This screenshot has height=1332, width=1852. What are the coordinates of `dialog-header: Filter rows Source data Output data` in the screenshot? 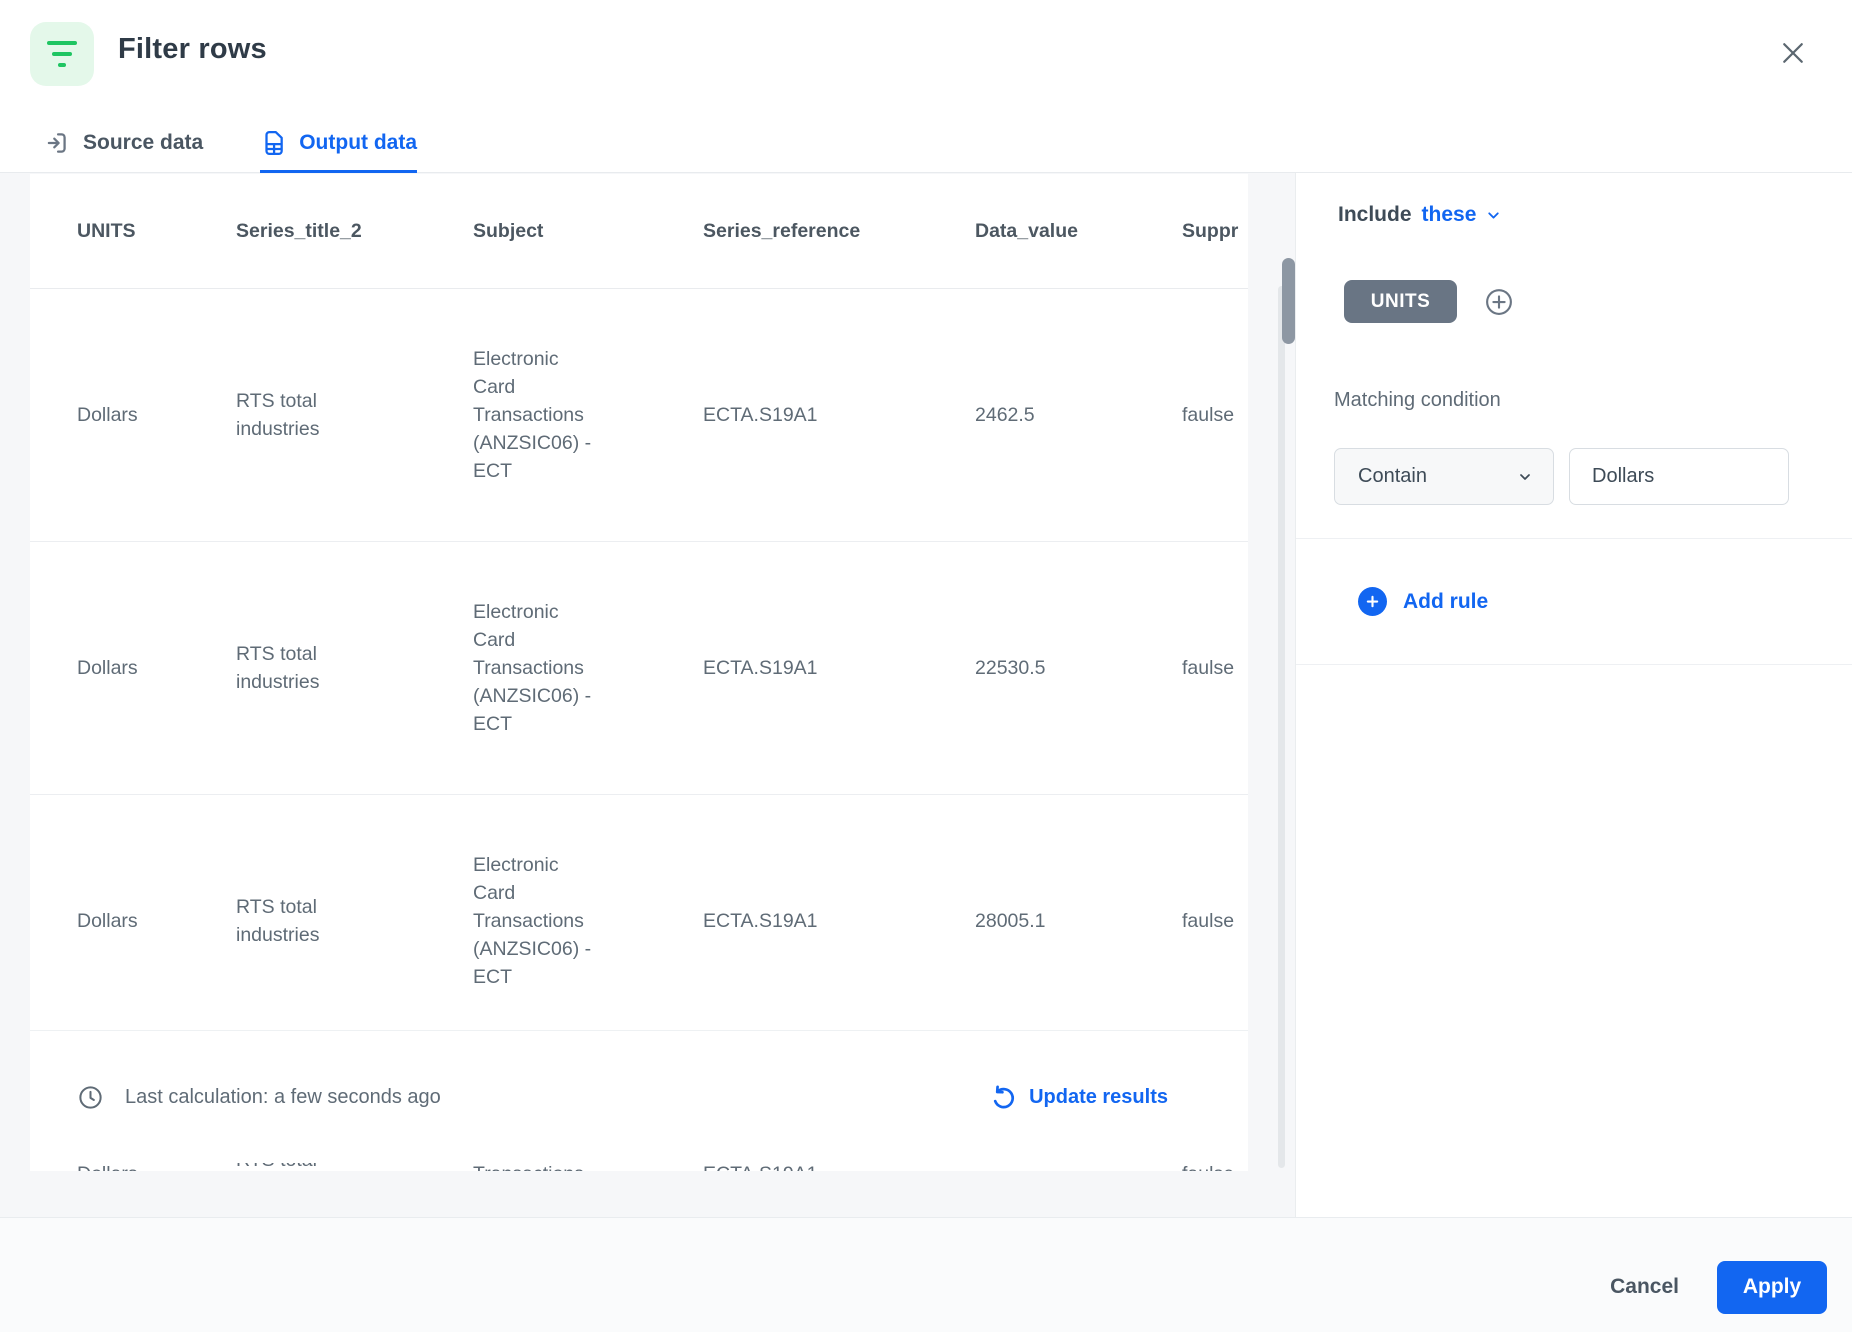 It's located at (926, 86).